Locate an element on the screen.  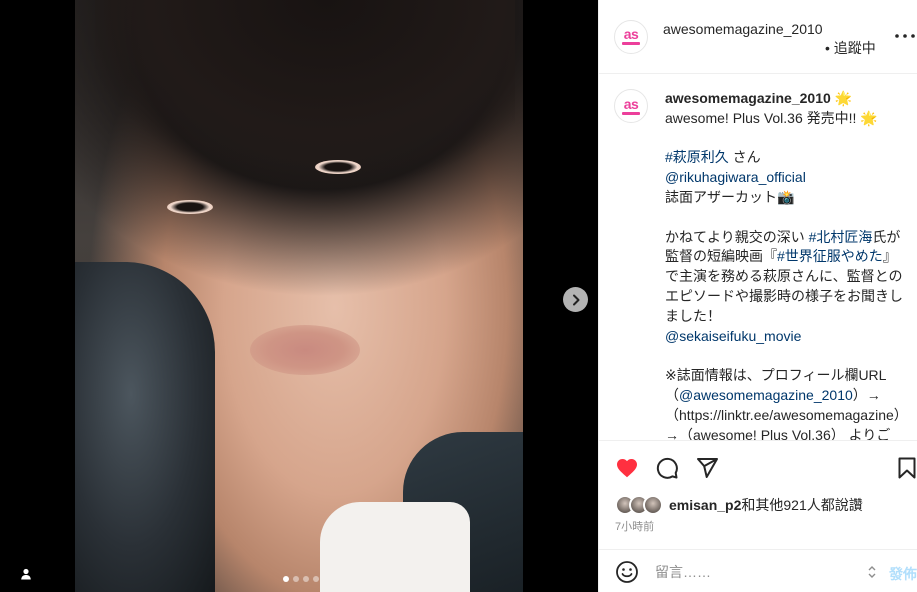
likes-text: emisan_p2和其他921人都說讚 is located at coordinates (766, 505).